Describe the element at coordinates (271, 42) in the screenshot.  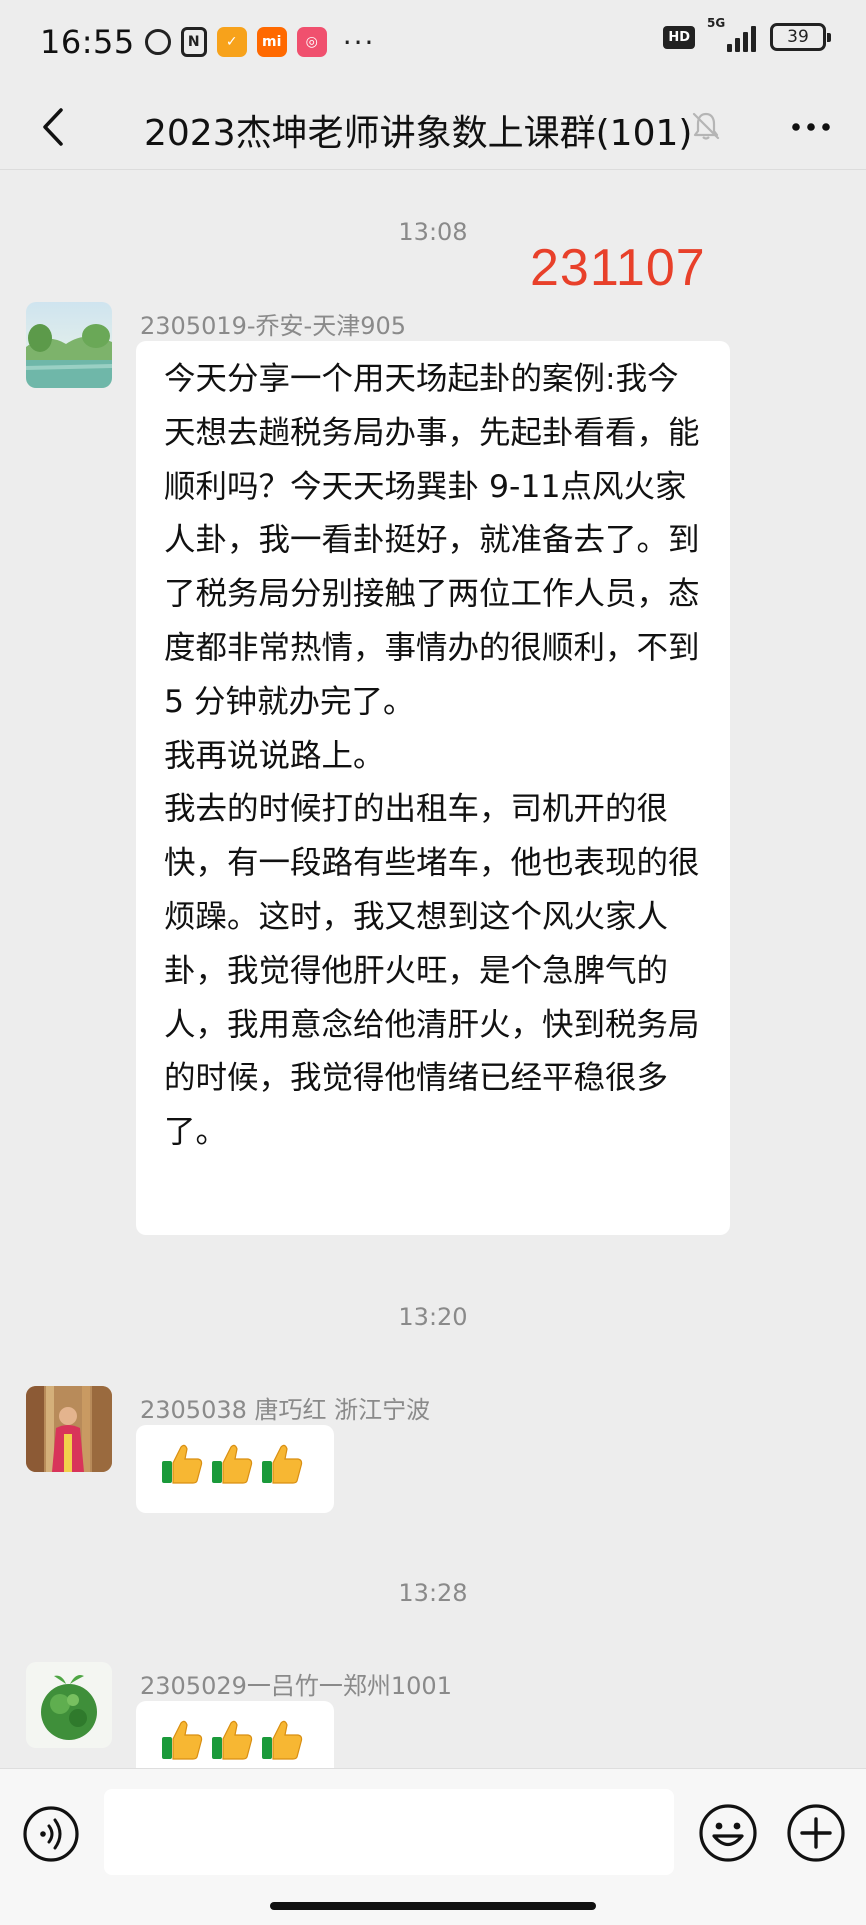
I see `mi-app-icon: mi` at that location.